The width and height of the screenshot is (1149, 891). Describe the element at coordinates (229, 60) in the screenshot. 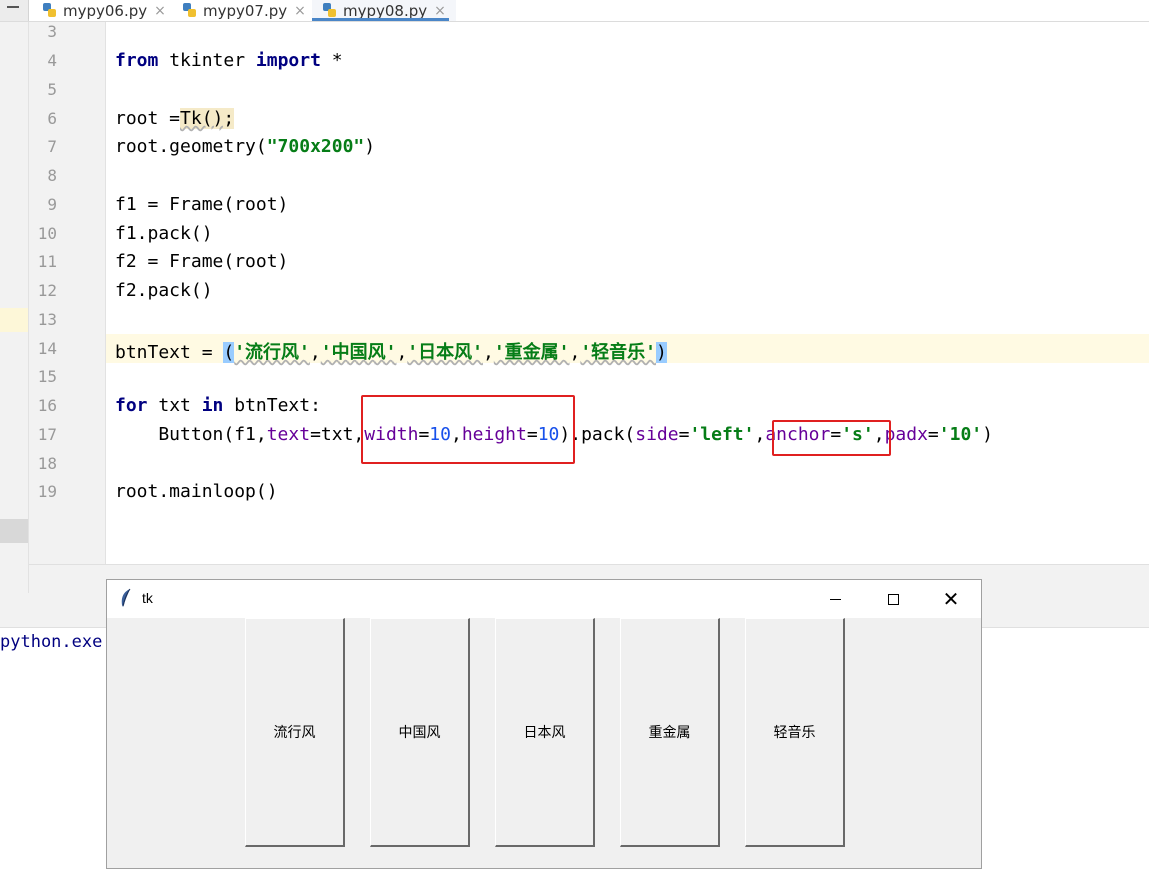

I see `code-text: from tkinter import *` at that location.